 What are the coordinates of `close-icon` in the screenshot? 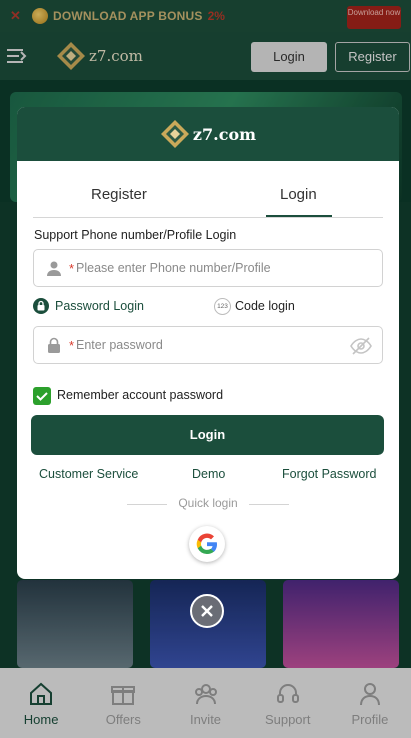 It's located at (207, 611).